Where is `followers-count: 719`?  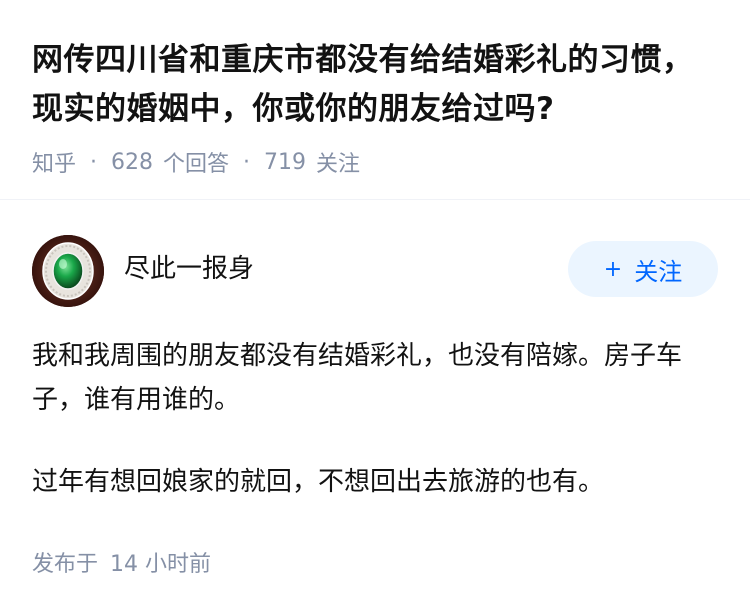 followers-count: 719 is located at coordinates (285, 162).